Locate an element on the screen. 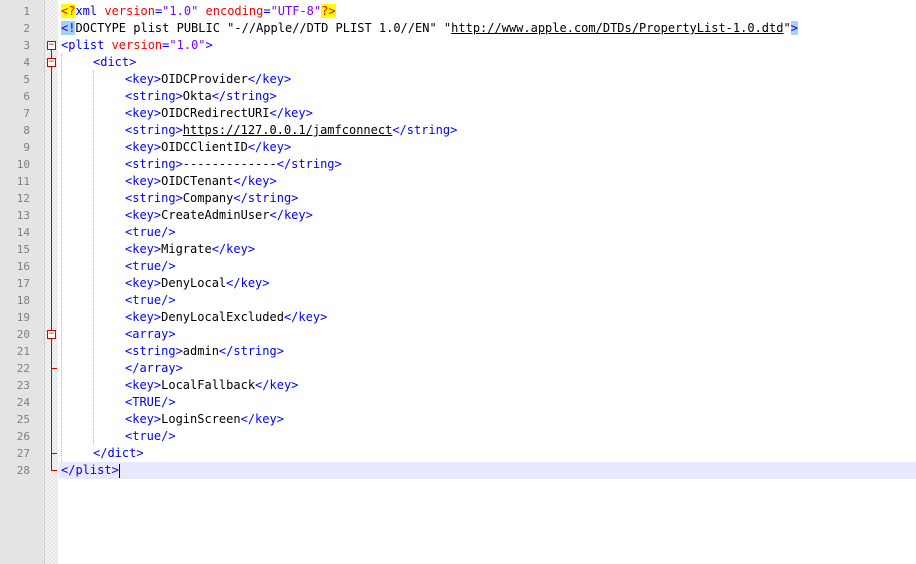 This screenshot has height=564, width=916. code-text: <key>OIDCRedirectURI</key> is located at coordinates (219, 113).